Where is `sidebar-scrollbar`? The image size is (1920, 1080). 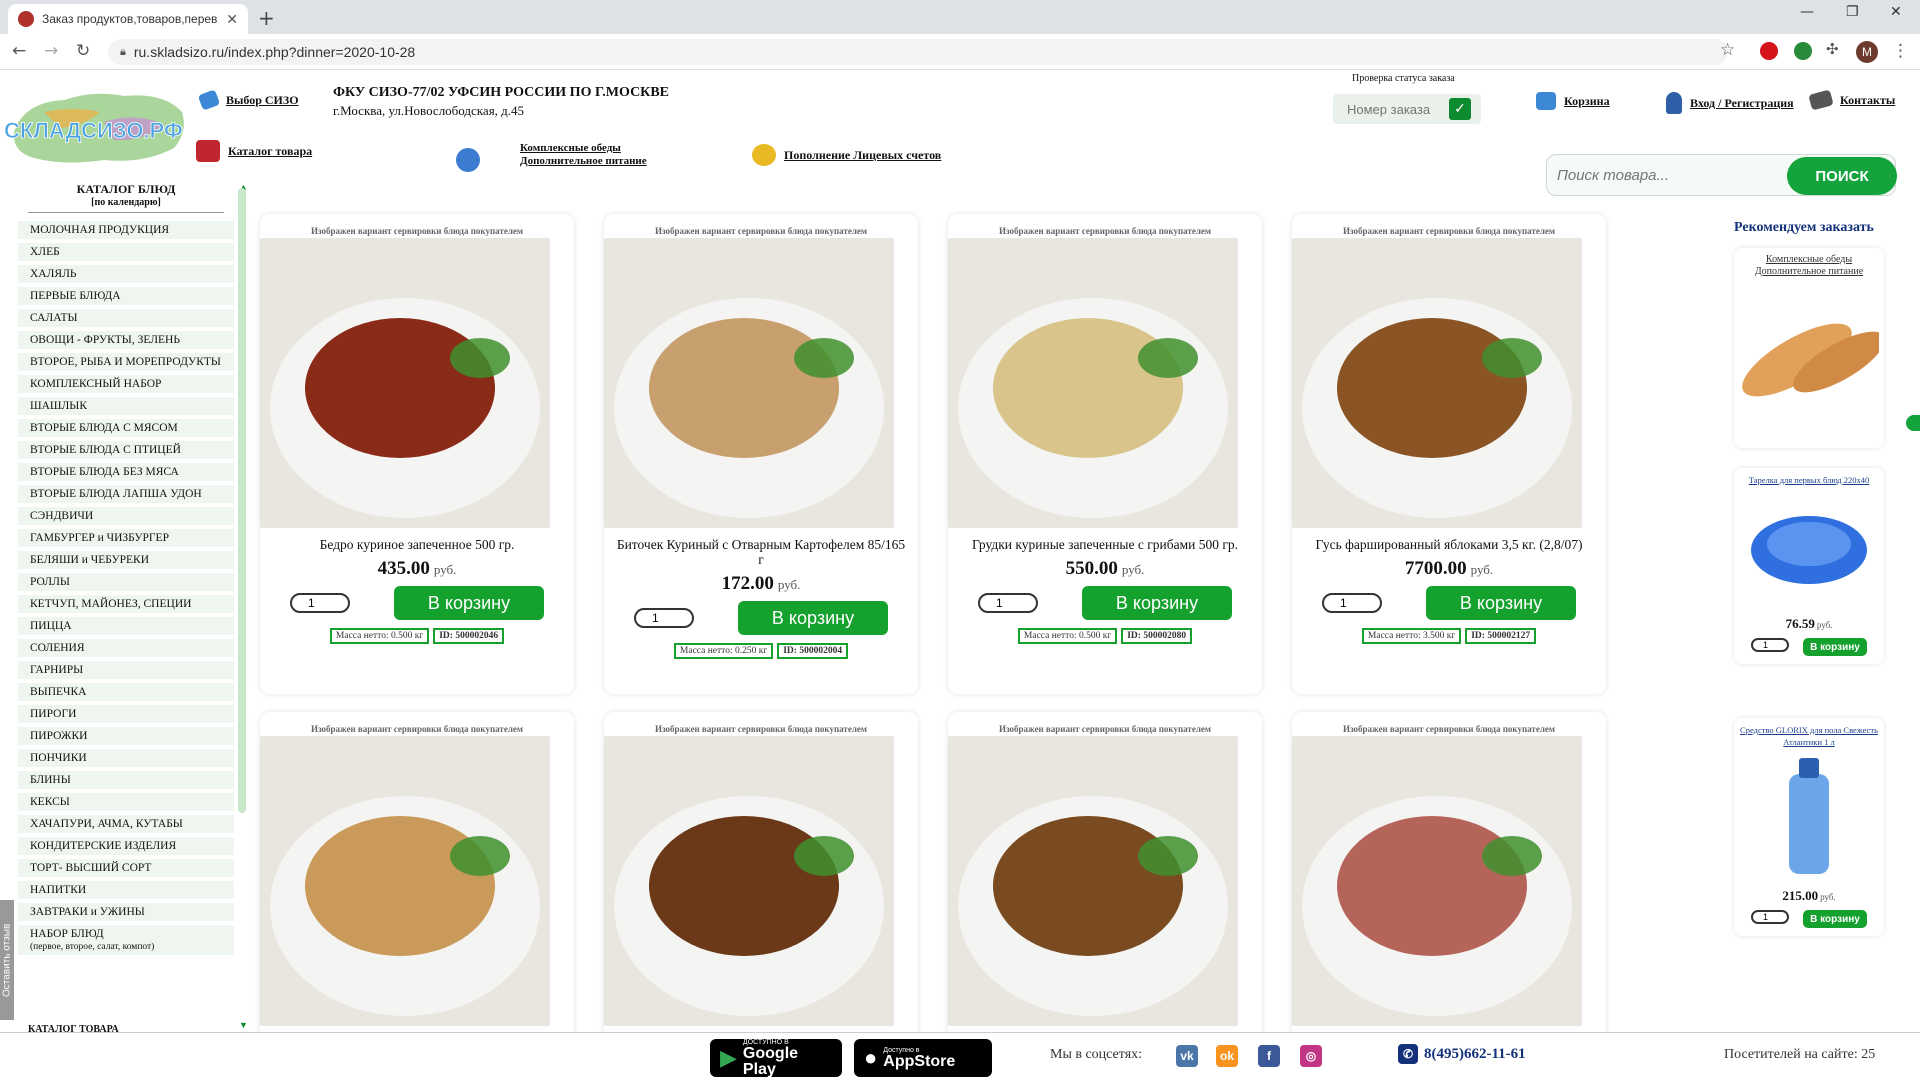
sidebar-scrollbar is located at coordinates (242, 500).